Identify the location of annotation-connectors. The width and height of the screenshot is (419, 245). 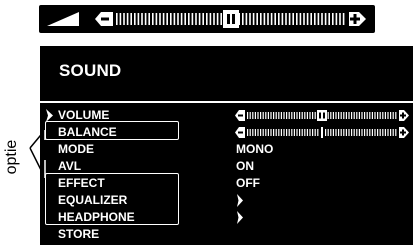
(37, 154).